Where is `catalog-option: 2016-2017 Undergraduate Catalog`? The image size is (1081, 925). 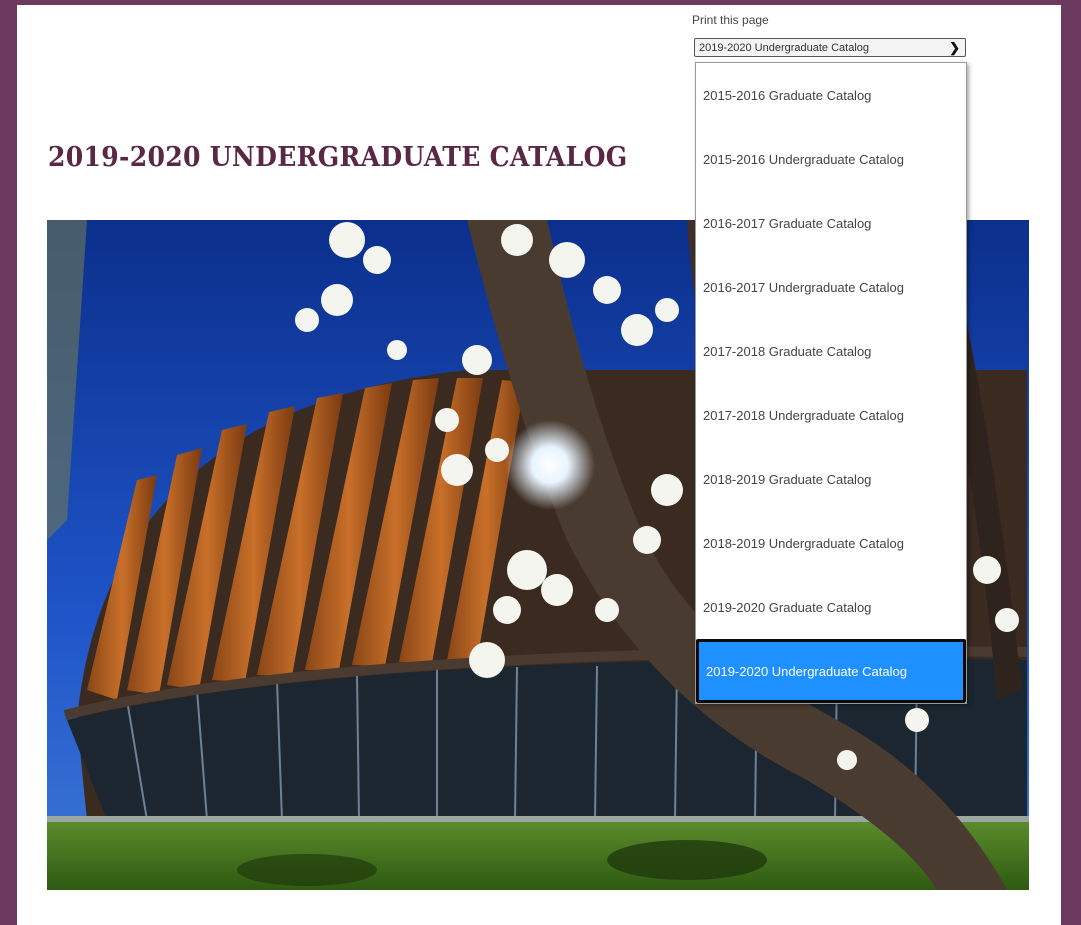 catalog-option: 2016-2017 Undergraduate Catalog is located at coordinates (831, 287).